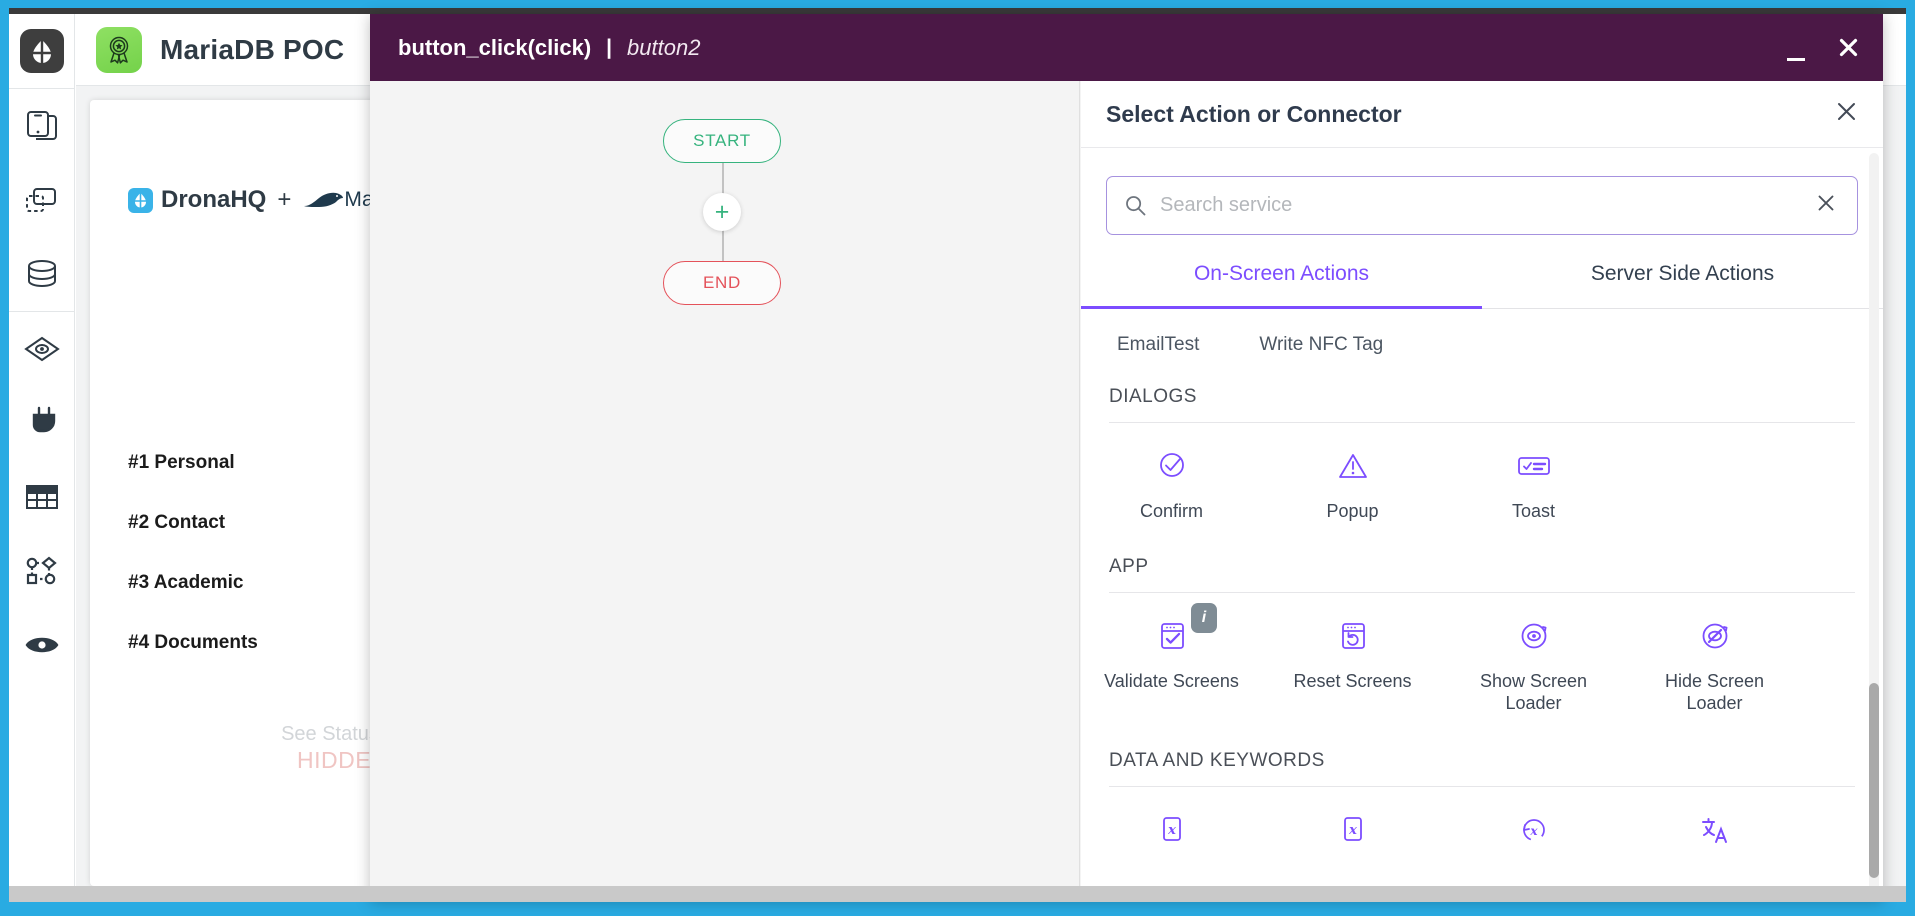 This screenshot has width=1915, height=916. I want to click on action-tile-set-keyword: x, so click(1352, 836).